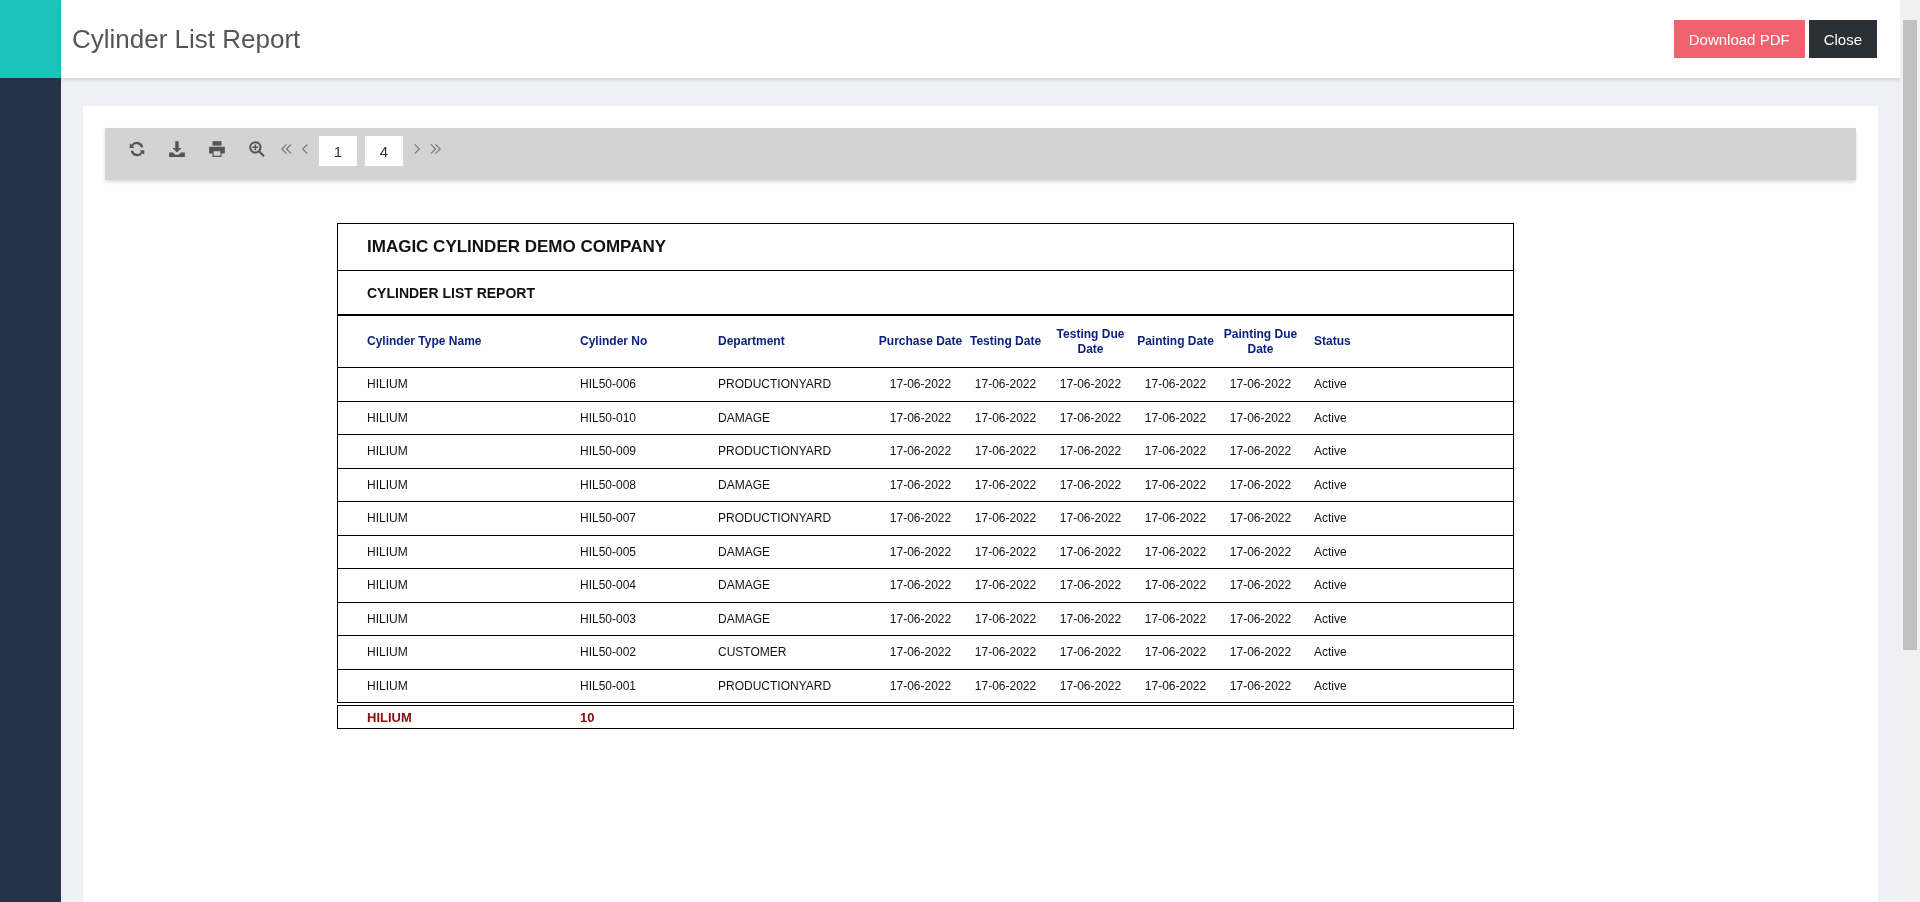 The image size is (1920, 902). I want to click on summary-count: 10, so click(588, 717).